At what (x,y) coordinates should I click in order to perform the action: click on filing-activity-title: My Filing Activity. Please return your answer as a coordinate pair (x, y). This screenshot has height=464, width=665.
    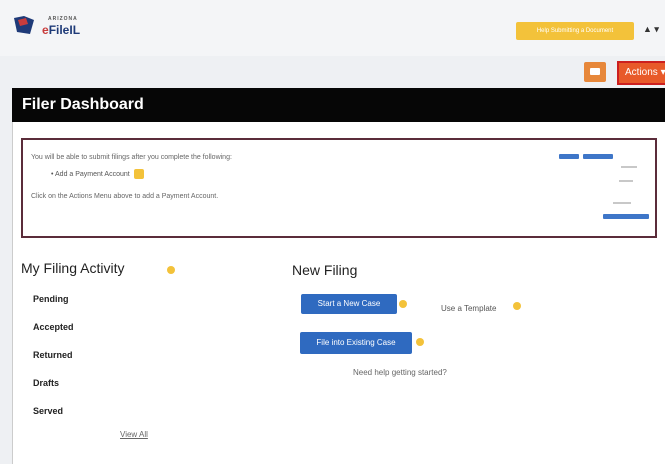
    Looking at the image, I should click on (73, 268).